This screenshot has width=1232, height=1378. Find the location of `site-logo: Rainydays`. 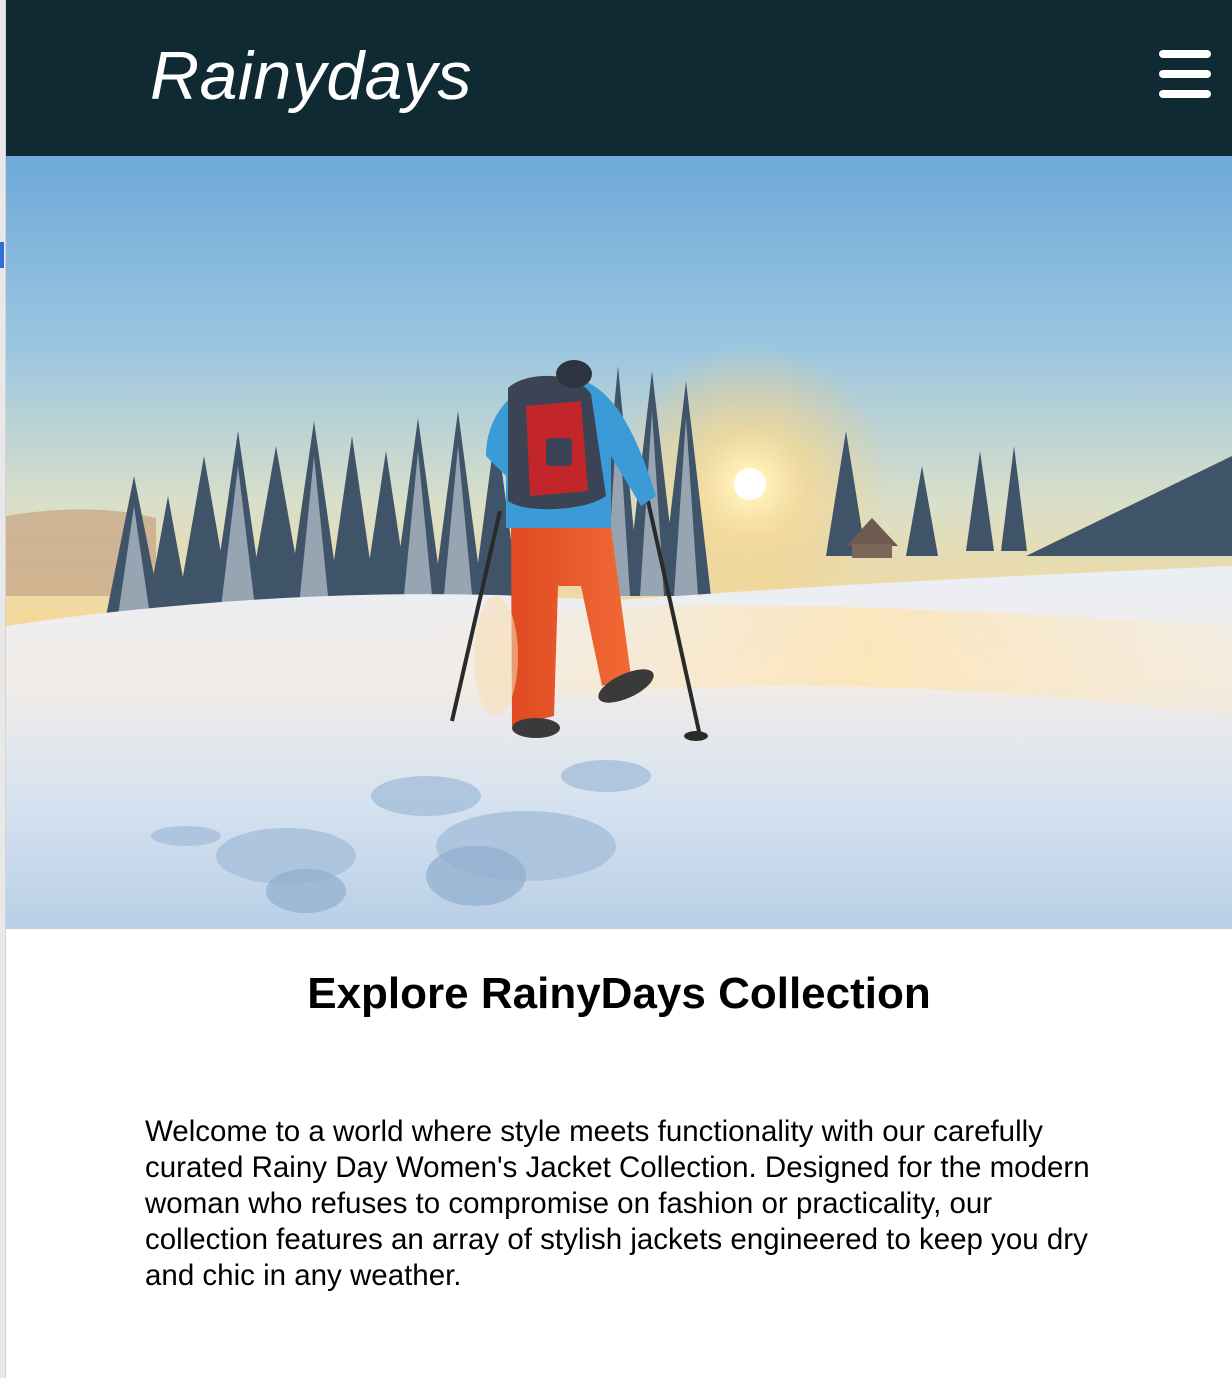

site-logo: Rainydays is located at coordinates (311, 76).